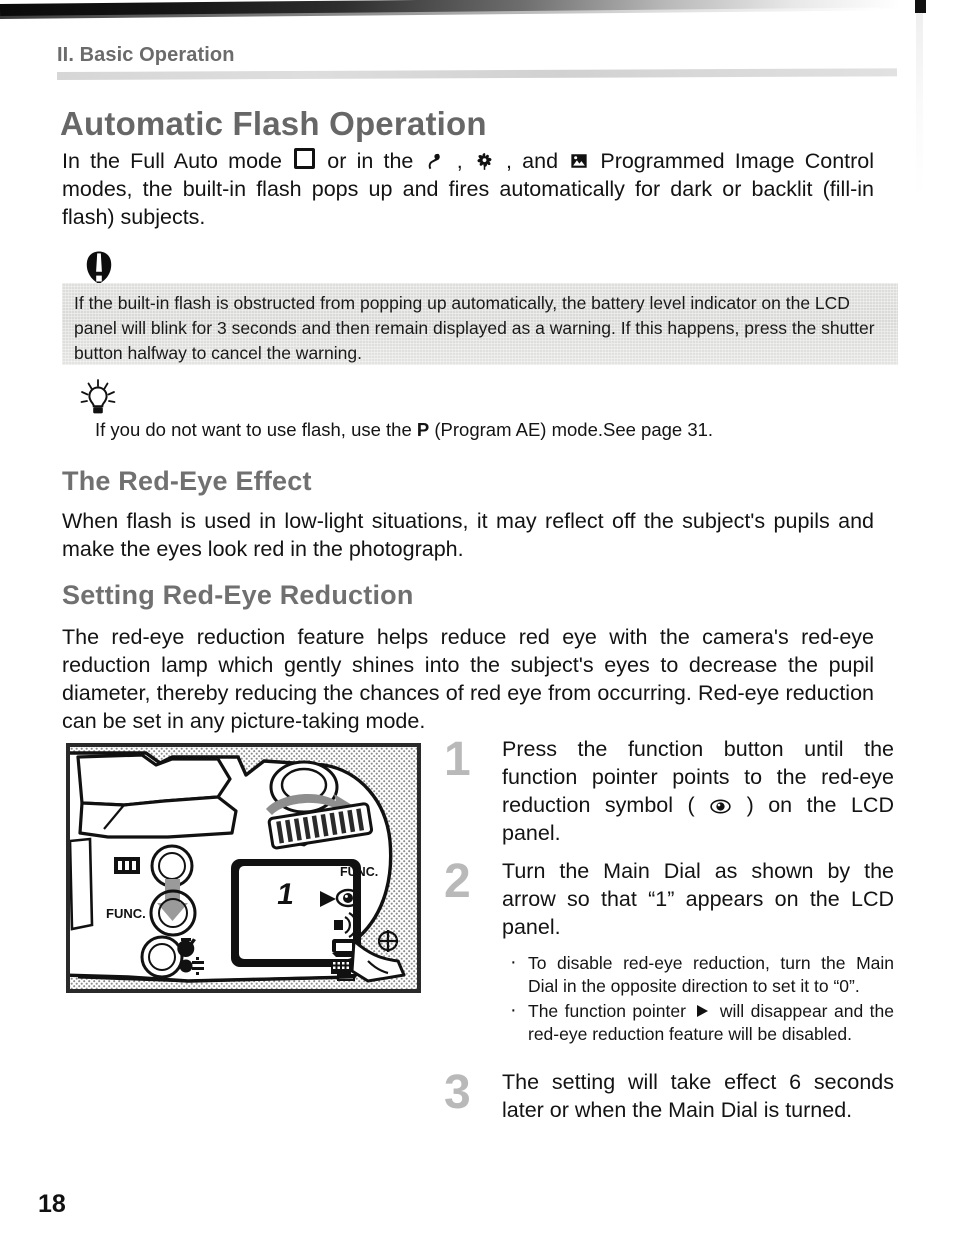 This screenshot has height=1235, width=954. I want to click on caution-icon, so click(99, 267).